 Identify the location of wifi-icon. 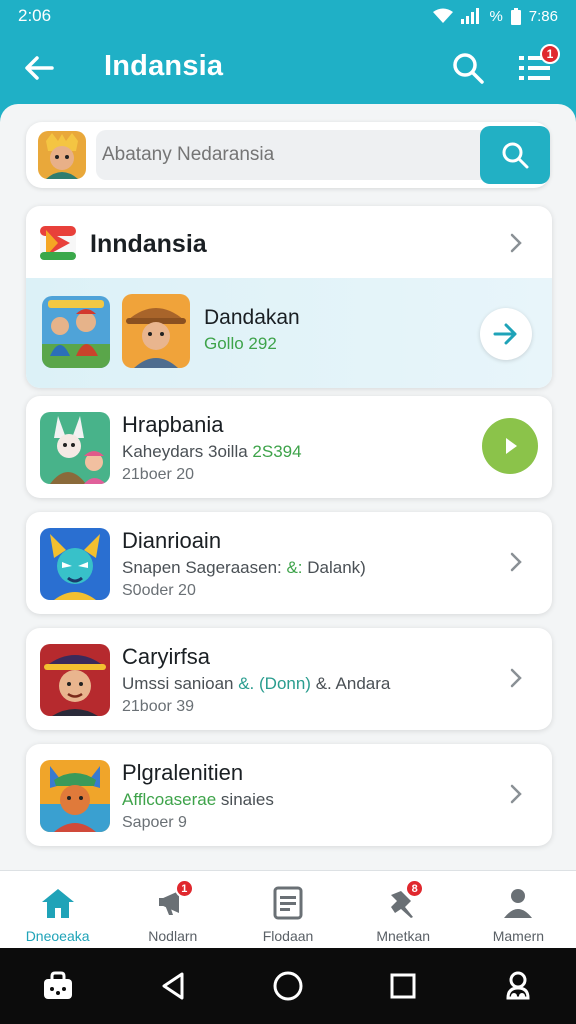
(443, 15).